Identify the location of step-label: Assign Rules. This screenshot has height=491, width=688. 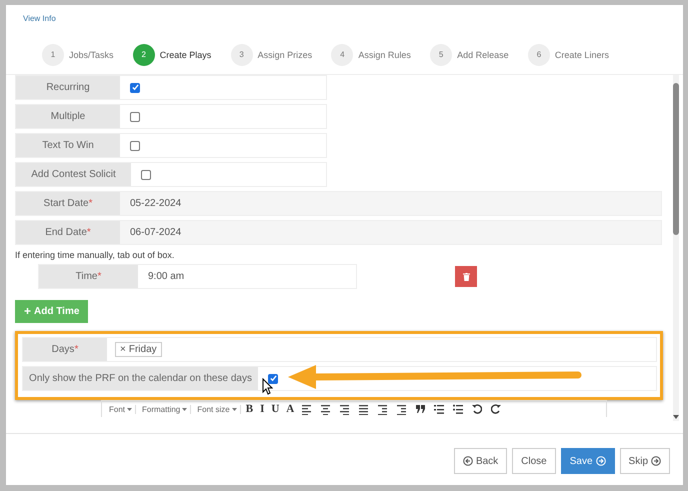
(384, 55).